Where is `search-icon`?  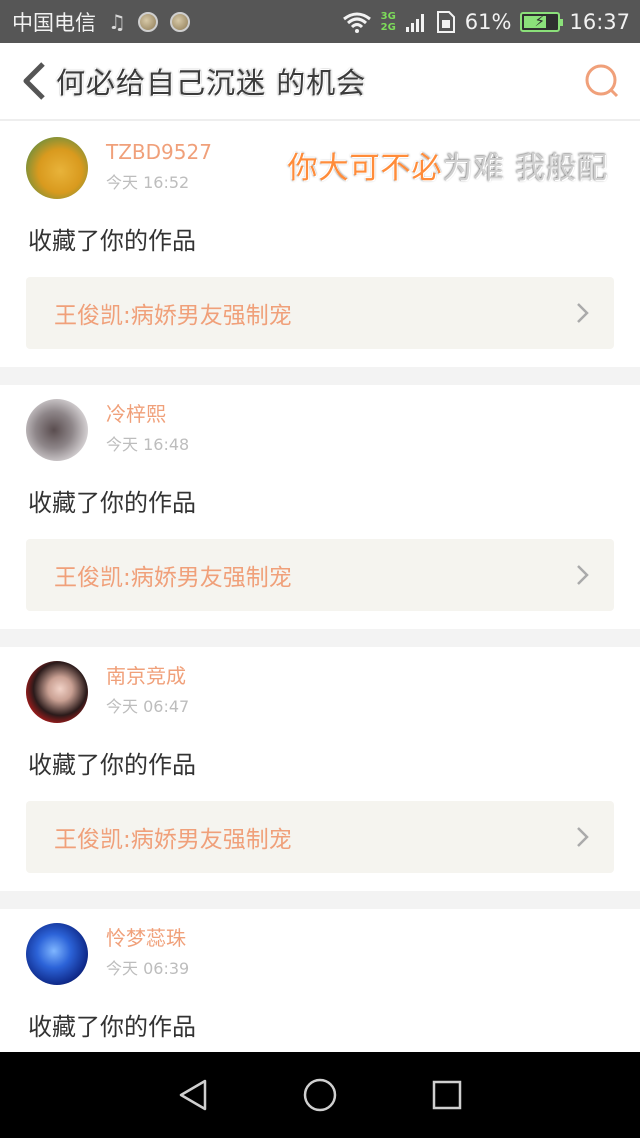 search-icon is located at coordinates (602, 81).